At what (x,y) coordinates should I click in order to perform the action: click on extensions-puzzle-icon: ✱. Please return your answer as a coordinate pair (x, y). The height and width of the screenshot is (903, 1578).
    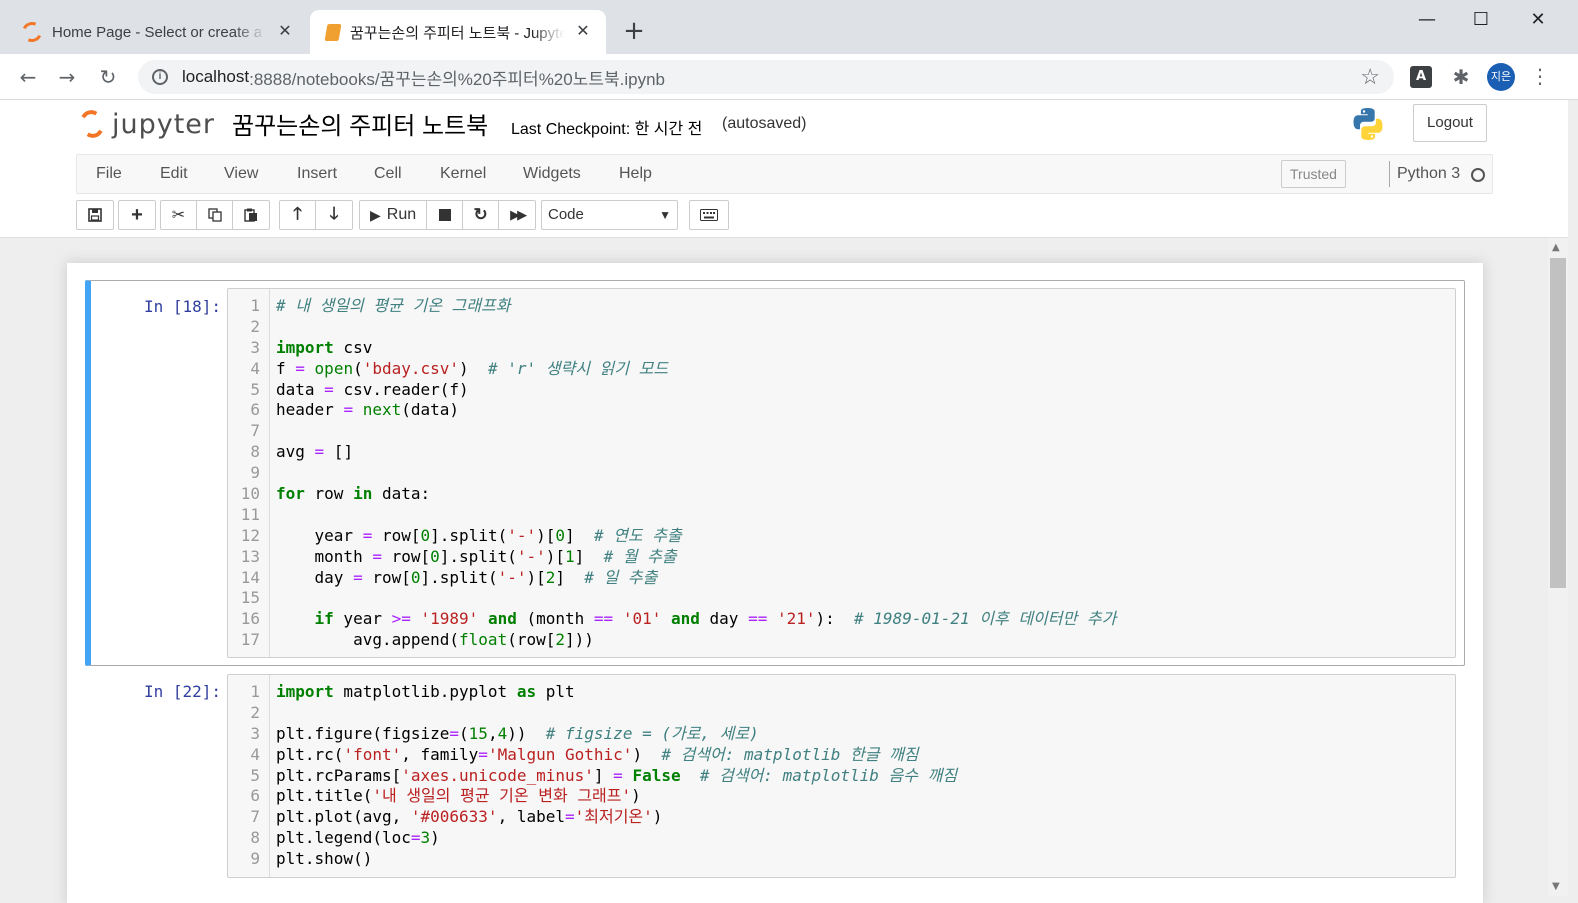
    Looking at the image, I should click on (1461, 77).